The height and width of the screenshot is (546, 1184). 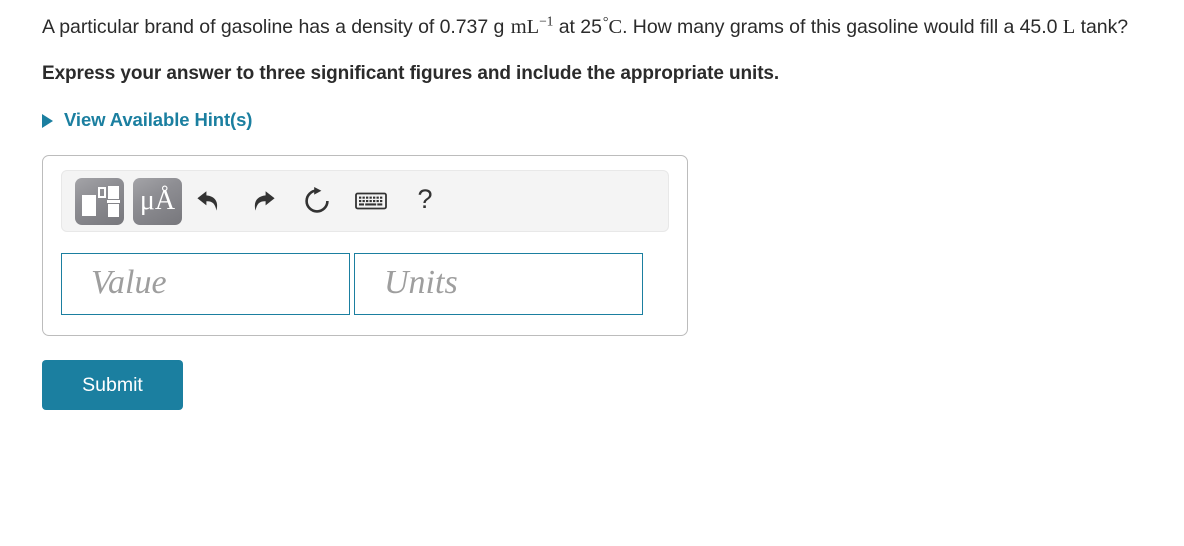 What do you see at coordinates (158, 119) in the screenshot?
I see `view-hints-label: View Available Hint(s)` at bounding box center [158, 119].